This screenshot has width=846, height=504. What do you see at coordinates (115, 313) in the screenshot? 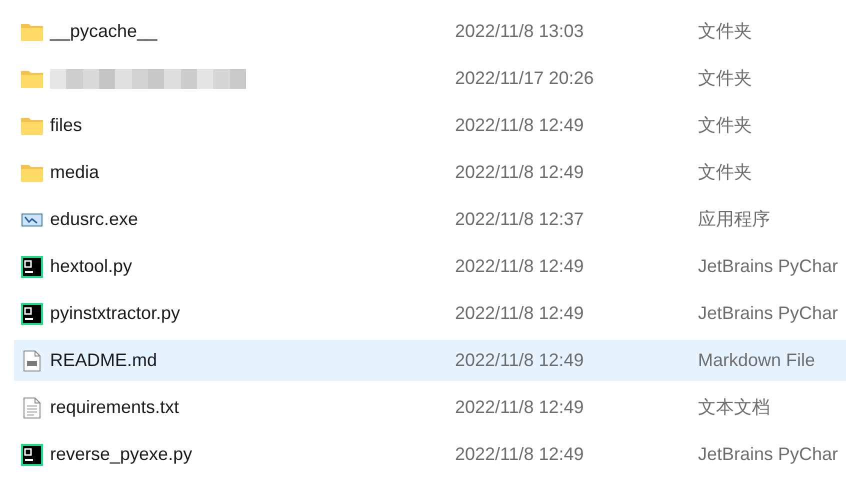
I see `file-name: pyinstxtractor.py` at bounding box center [115, 313].